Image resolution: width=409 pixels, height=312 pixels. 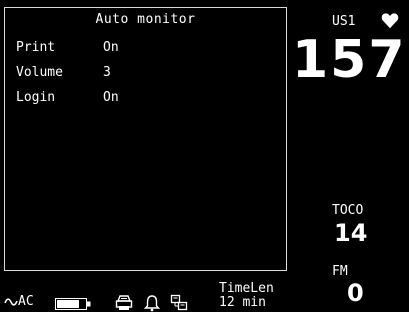 I want to click on power-label: AC, so click(x=26, y=301).